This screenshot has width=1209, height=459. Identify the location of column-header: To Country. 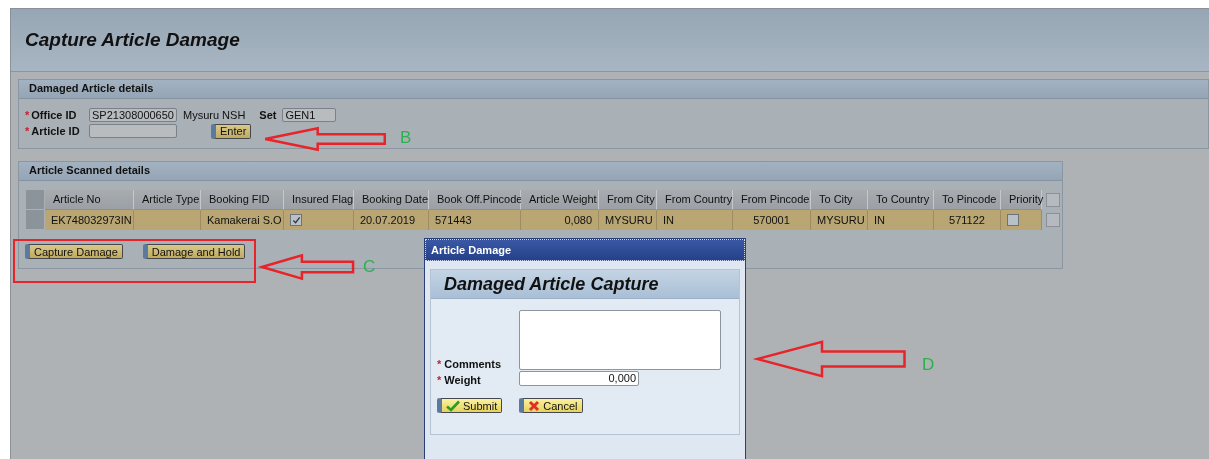
(901, 200).